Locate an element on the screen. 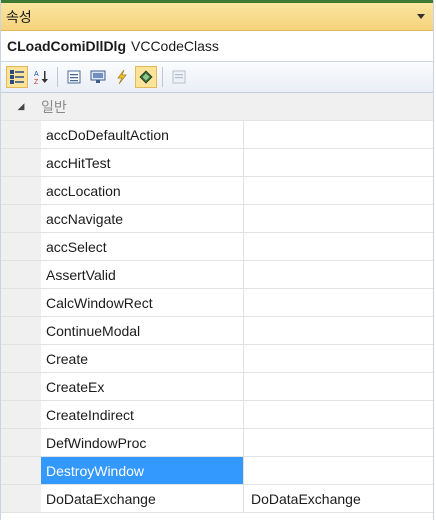  property-row: Create is located at coordinates (217, 359).